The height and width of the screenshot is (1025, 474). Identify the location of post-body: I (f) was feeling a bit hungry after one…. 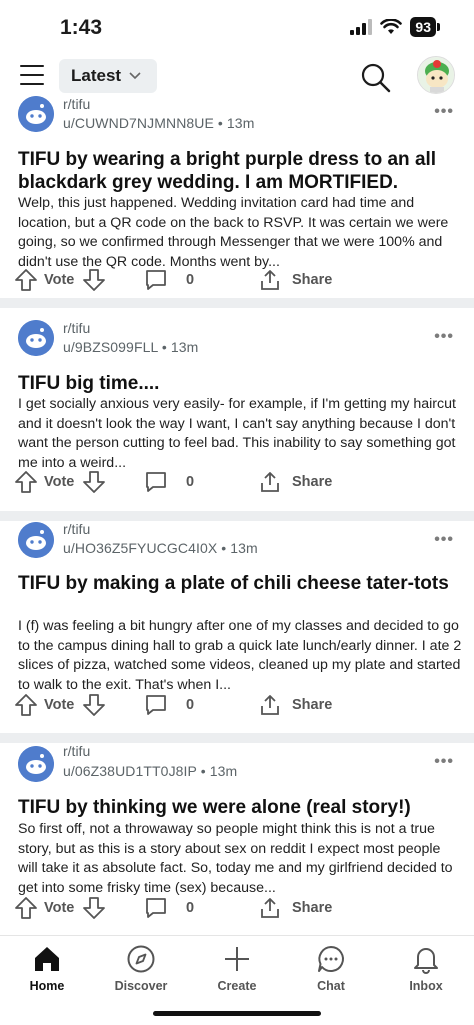
(241, 656).